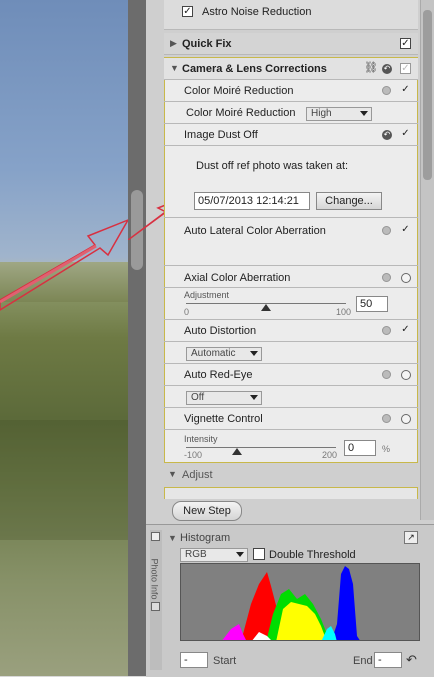 This screenshot has width=434, height=677. What do you see at coordinates (405, 90) in the screenshot?
I see `color-moire-checkbox: ✓` at bounding box center [405, 90].